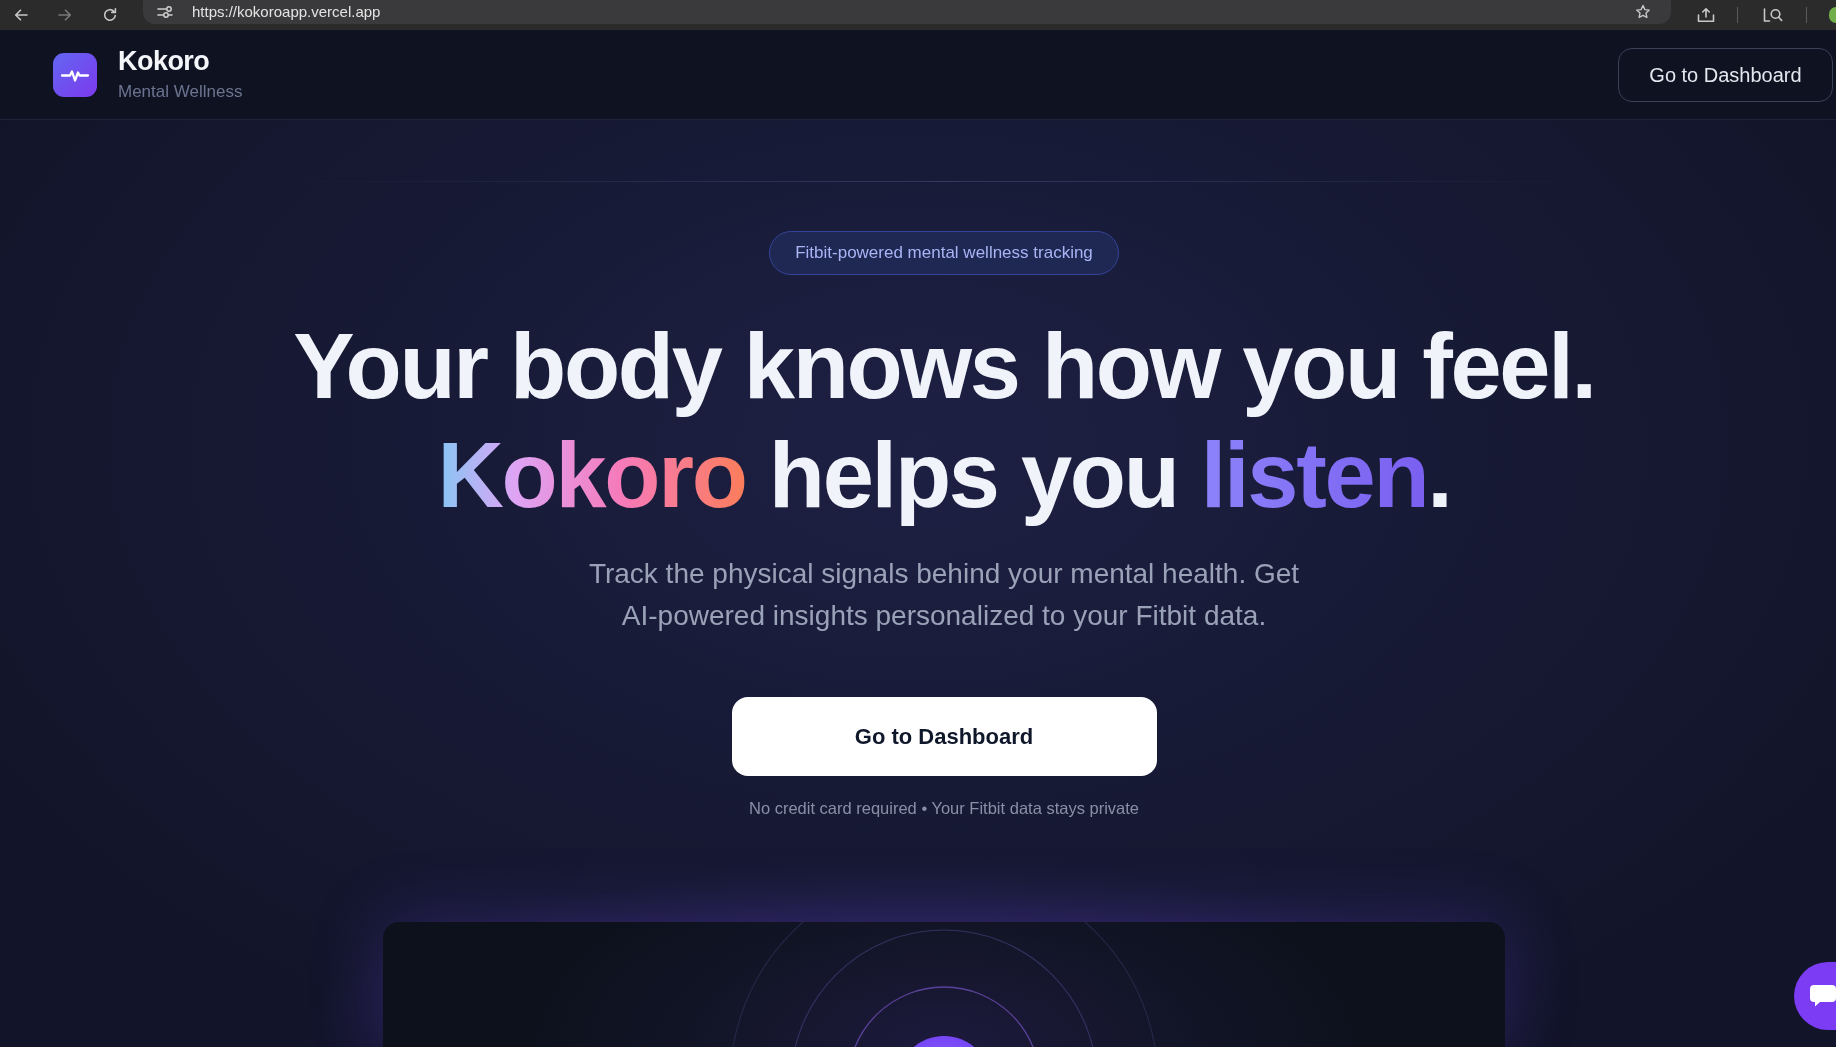 This screenshot has height=1047, width=1836. I want to click on pulse-logo-icon, so click(75, 74).